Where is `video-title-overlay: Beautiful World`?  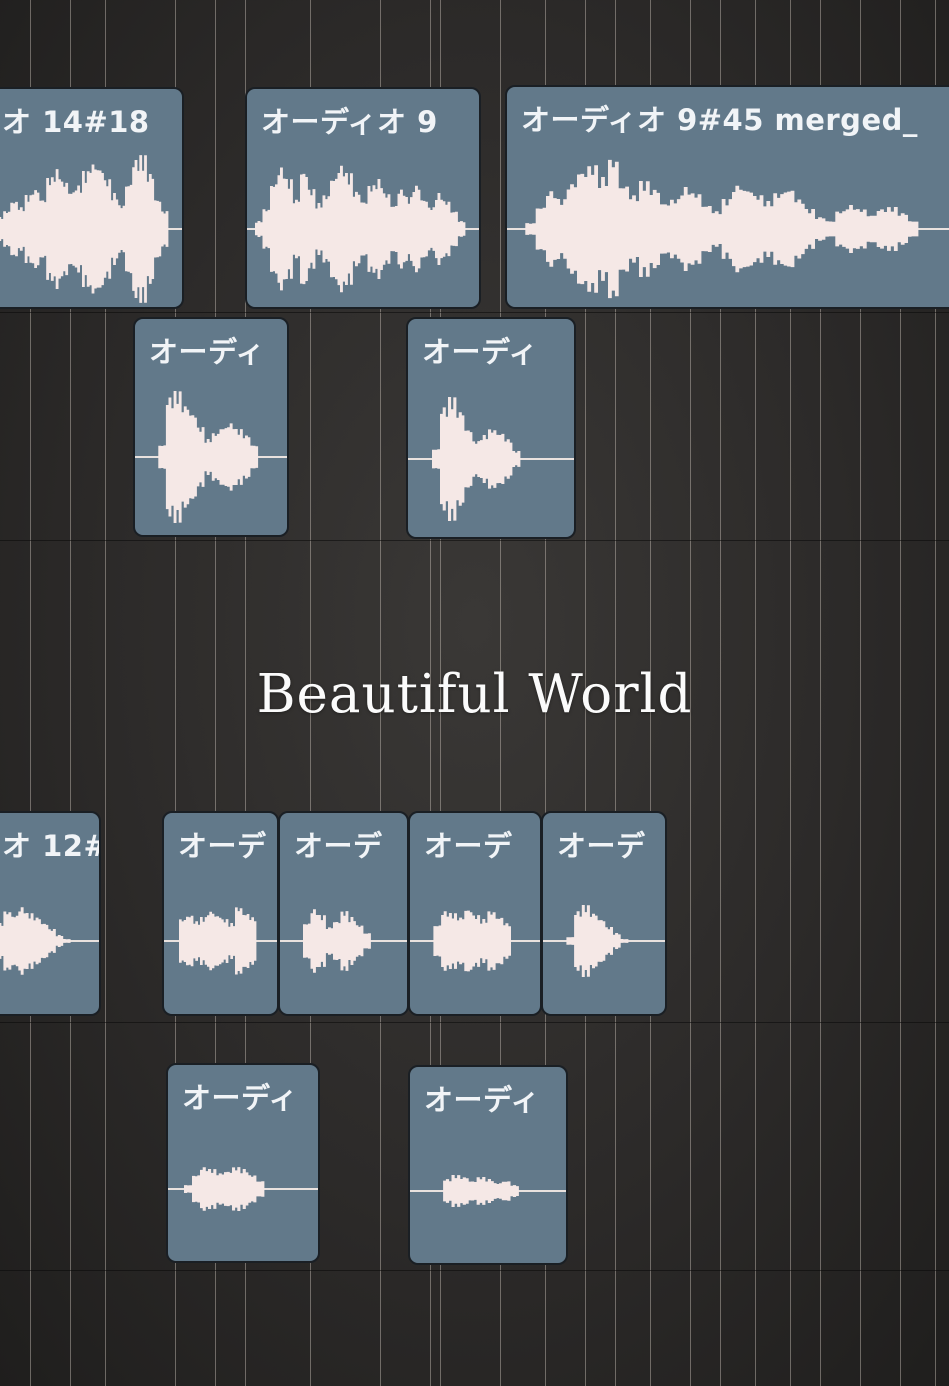 video-title-overlay: Beautiful World is located at coordinates (474, 694).